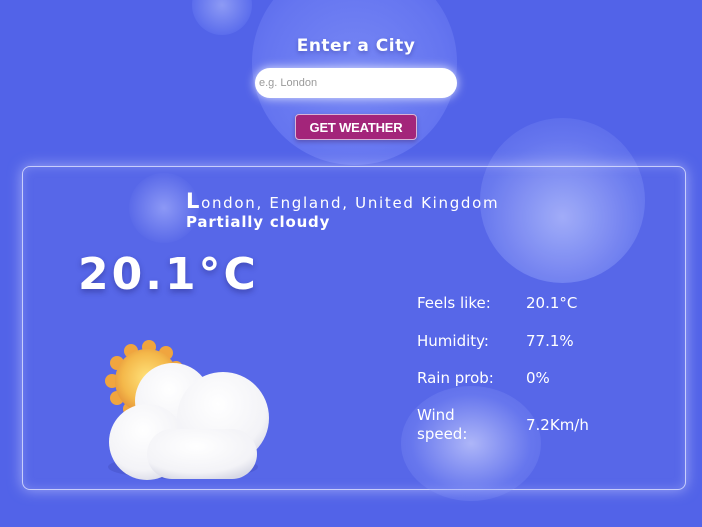 Image resolution: width=702 pixels, height=527 pixels. I want to click on wind-speed-value: 7.2Km/h, so click(557, 425).